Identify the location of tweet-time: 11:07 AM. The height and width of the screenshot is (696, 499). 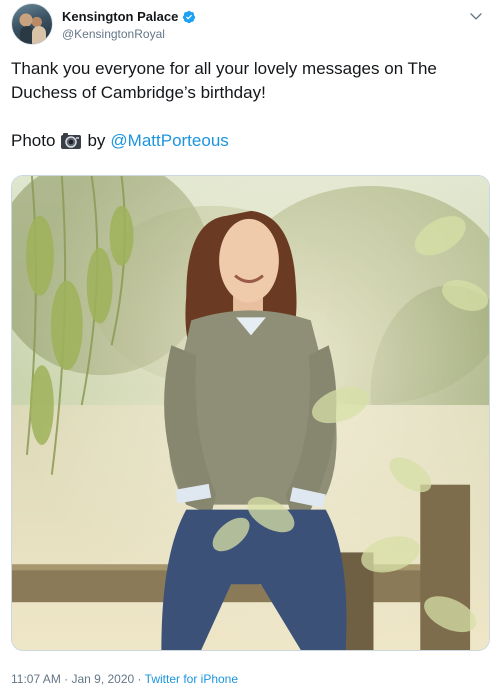
(36, 679).